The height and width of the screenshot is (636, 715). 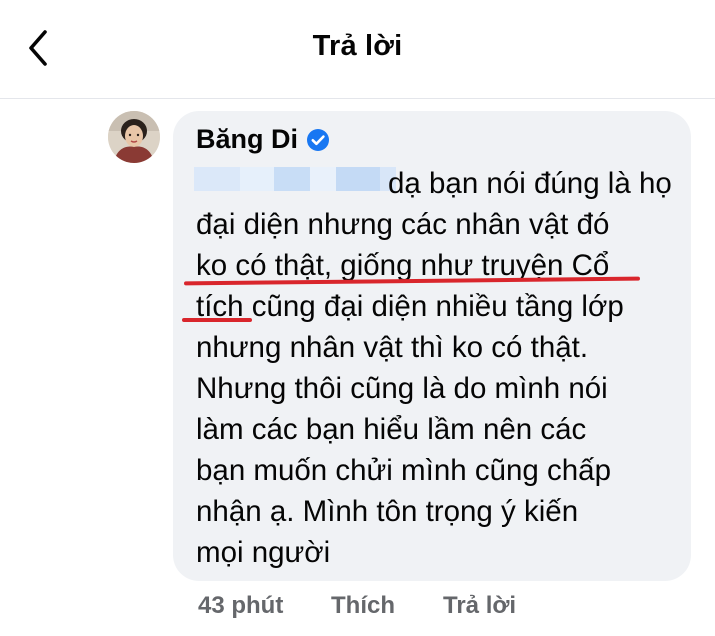 I want to click on timestamp: 43 phút, so click(x=241, y=605).